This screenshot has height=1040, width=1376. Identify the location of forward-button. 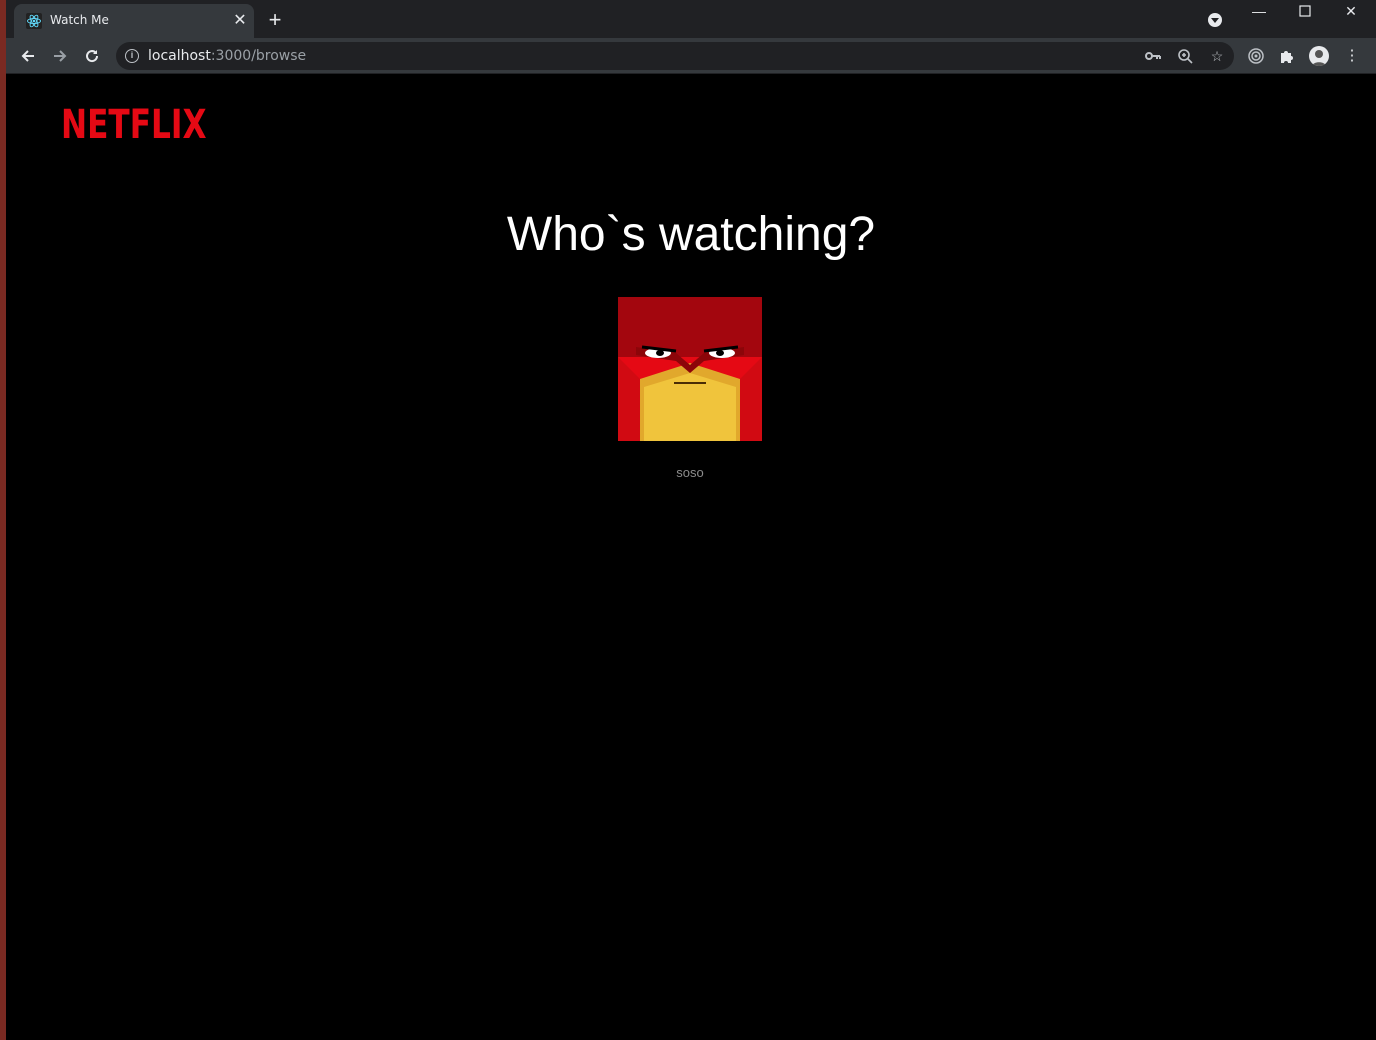
(60, 56).